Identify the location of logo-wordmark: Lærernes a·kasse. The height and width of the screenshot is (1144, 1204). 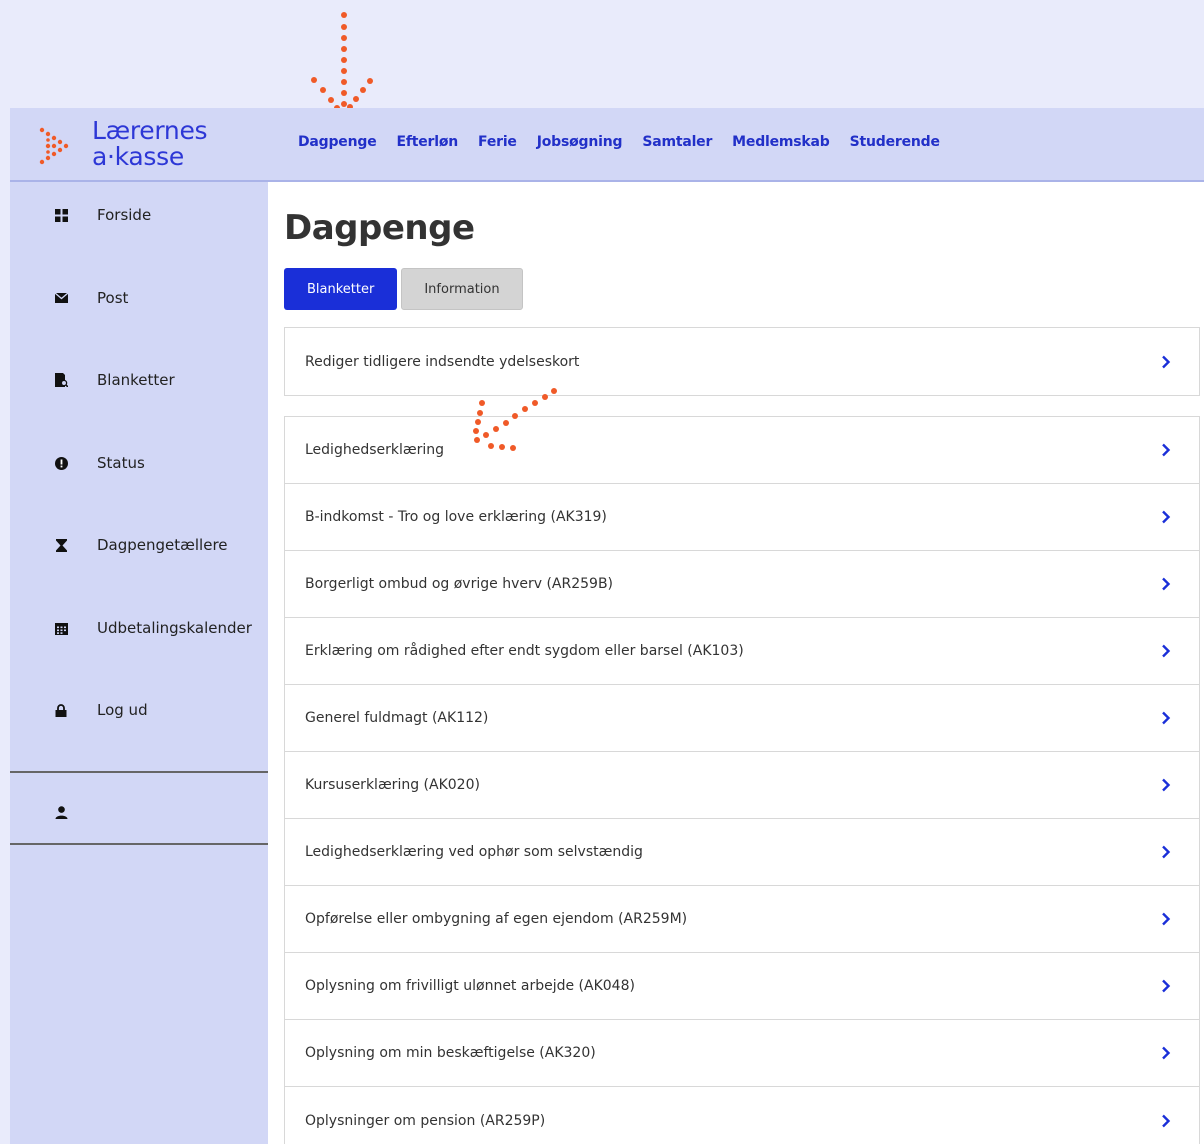
(150, 143).